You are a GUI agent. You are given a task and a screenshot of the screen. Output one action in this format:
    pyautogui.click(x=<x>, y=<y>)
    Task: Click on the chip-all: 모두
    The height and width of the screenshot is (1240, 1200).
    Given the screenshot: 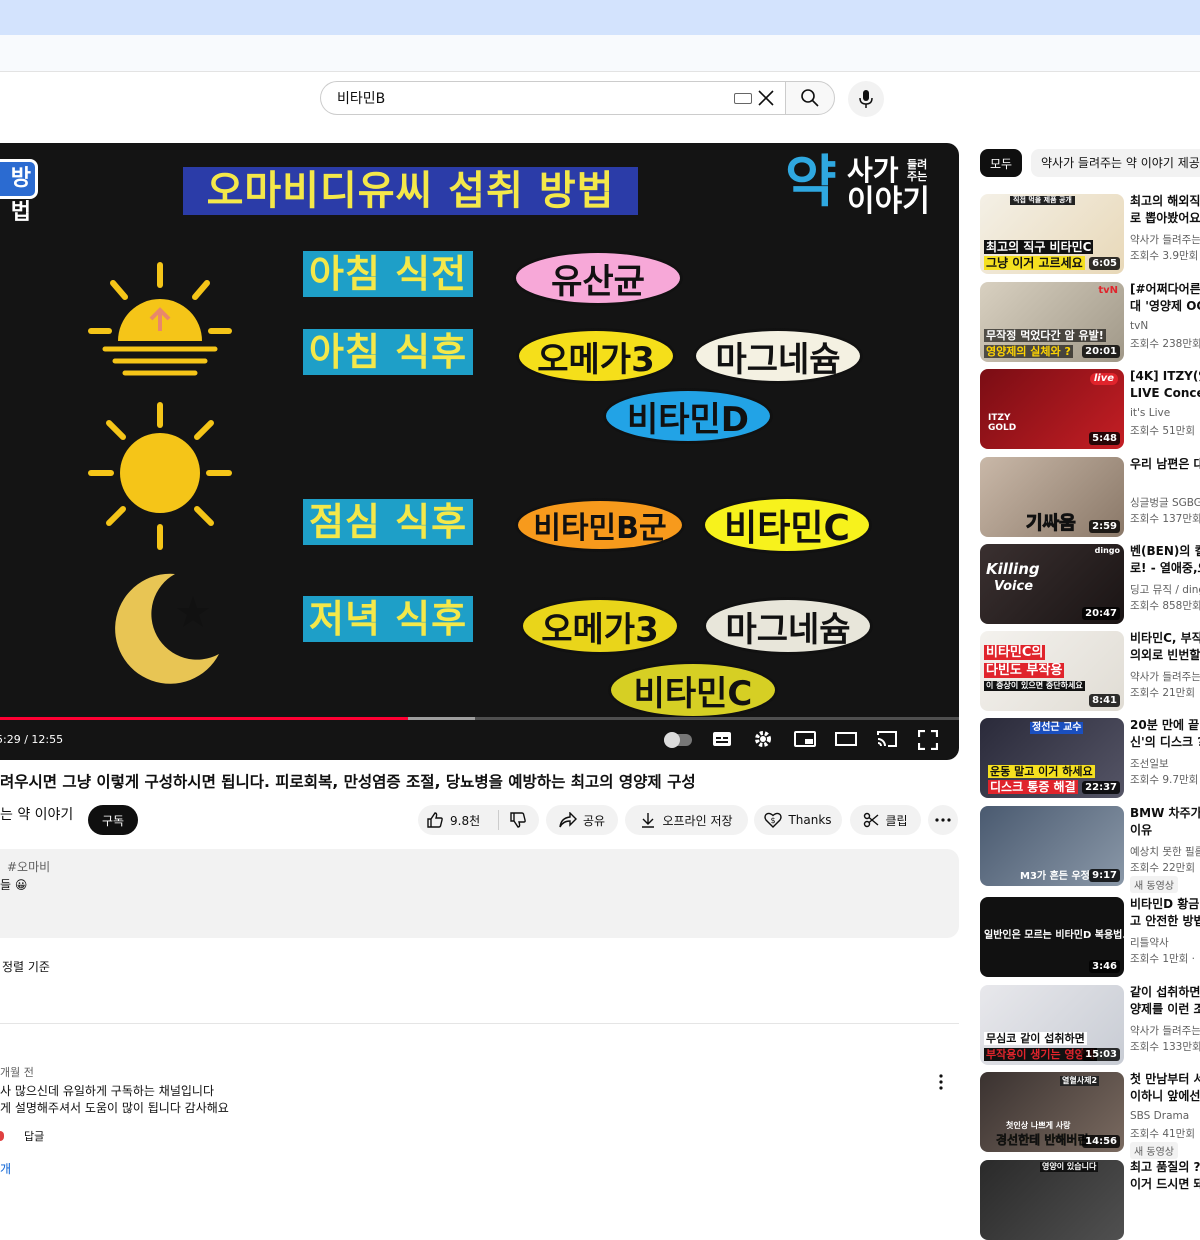 What is the action you would take?
    pyautogui.click(x=1001, y=163)
    